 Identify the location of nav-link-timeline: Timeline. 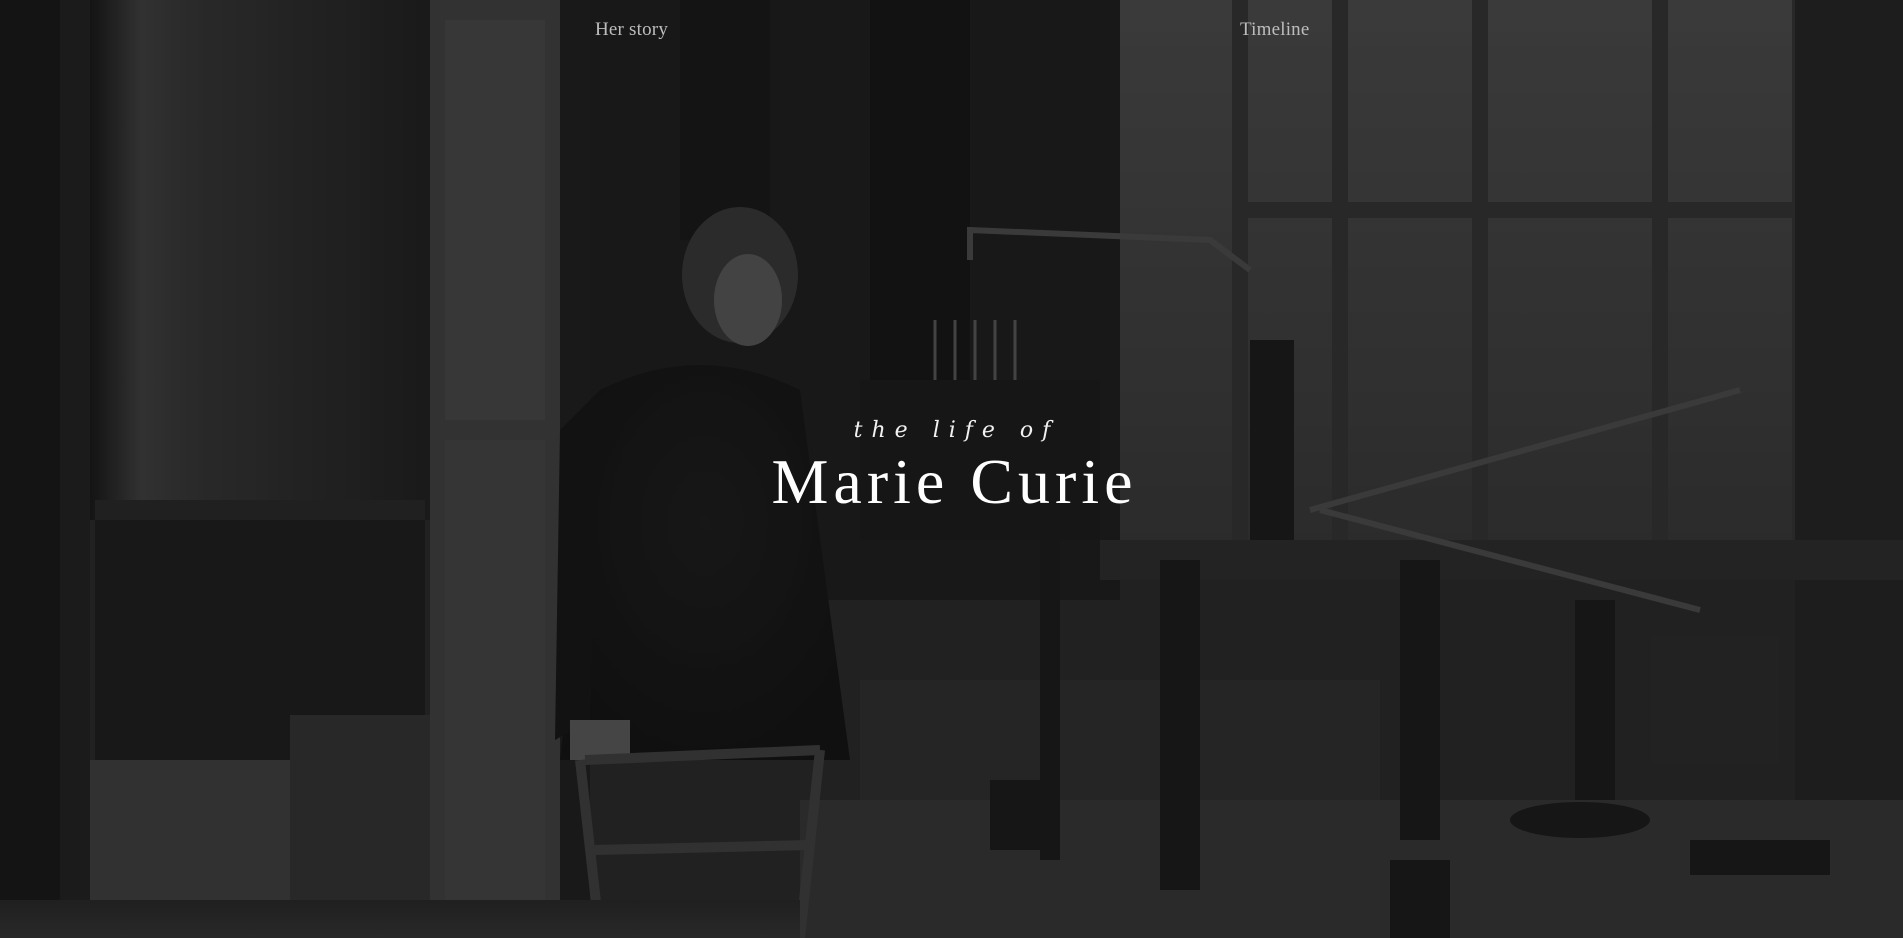
(1275, 30).